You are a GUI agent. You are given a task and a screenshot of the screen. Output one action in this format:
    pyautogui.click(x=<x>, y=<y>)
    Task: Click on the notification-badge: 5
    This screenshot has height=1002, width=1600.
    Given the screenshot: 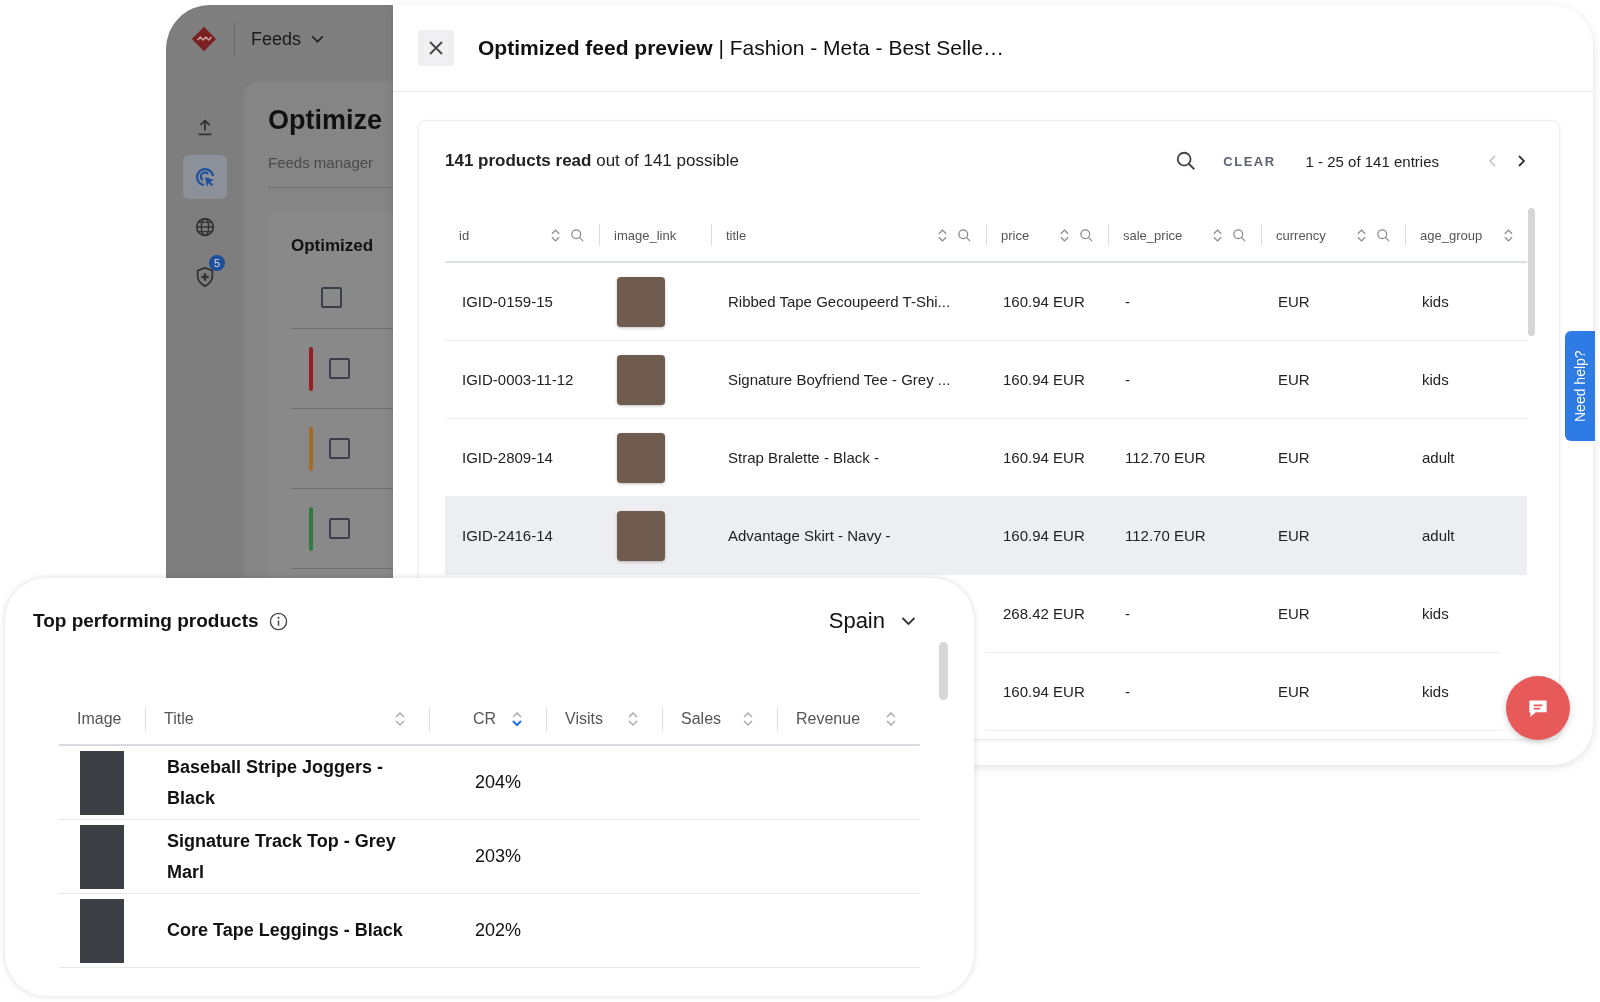 What is the action you would take?
    pyautogui.click(x=217, y=263)
    